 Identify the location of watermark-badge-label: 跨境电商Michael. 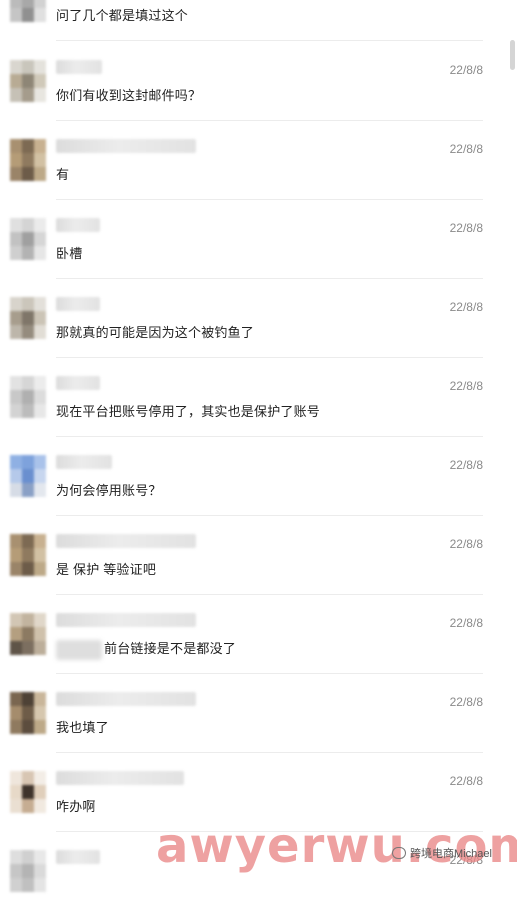
(451, 854).